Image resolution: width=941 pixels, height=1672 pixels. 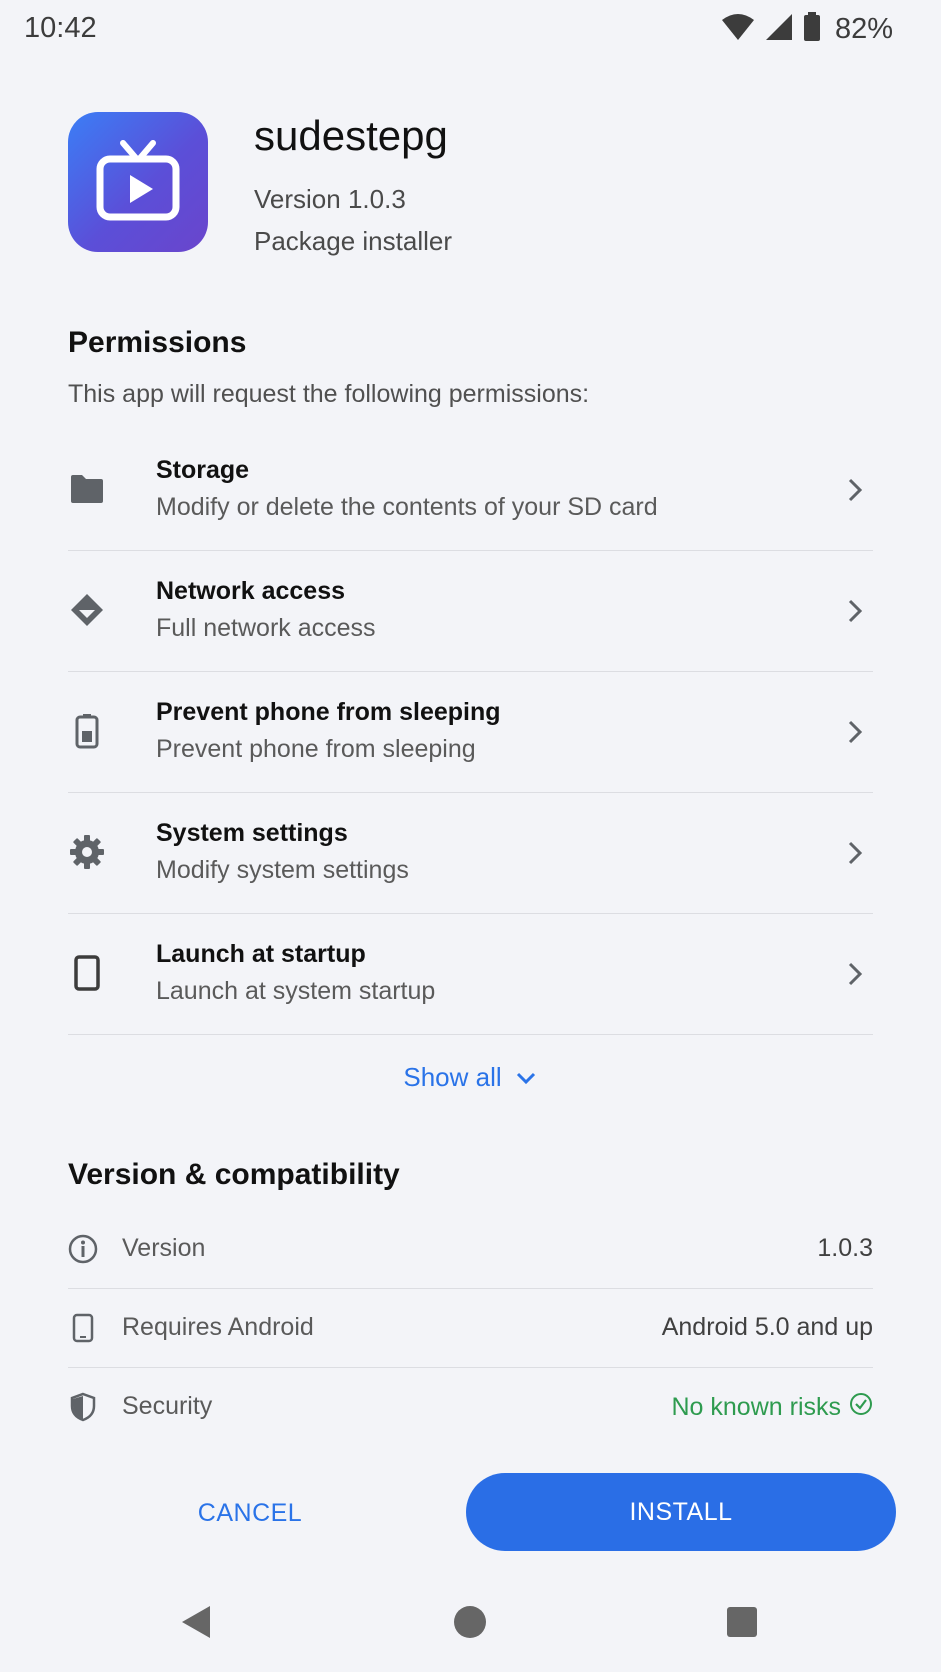 I want to click on recents-icon, so click(x=742, y=1622).